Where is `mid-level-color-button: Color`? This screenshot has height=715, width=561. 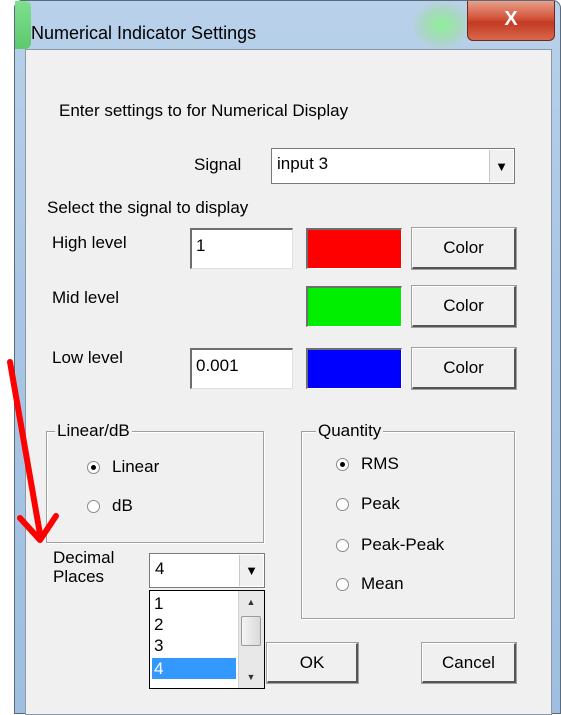 mid-level-color-button: Color is located at coordinates (464, 306).